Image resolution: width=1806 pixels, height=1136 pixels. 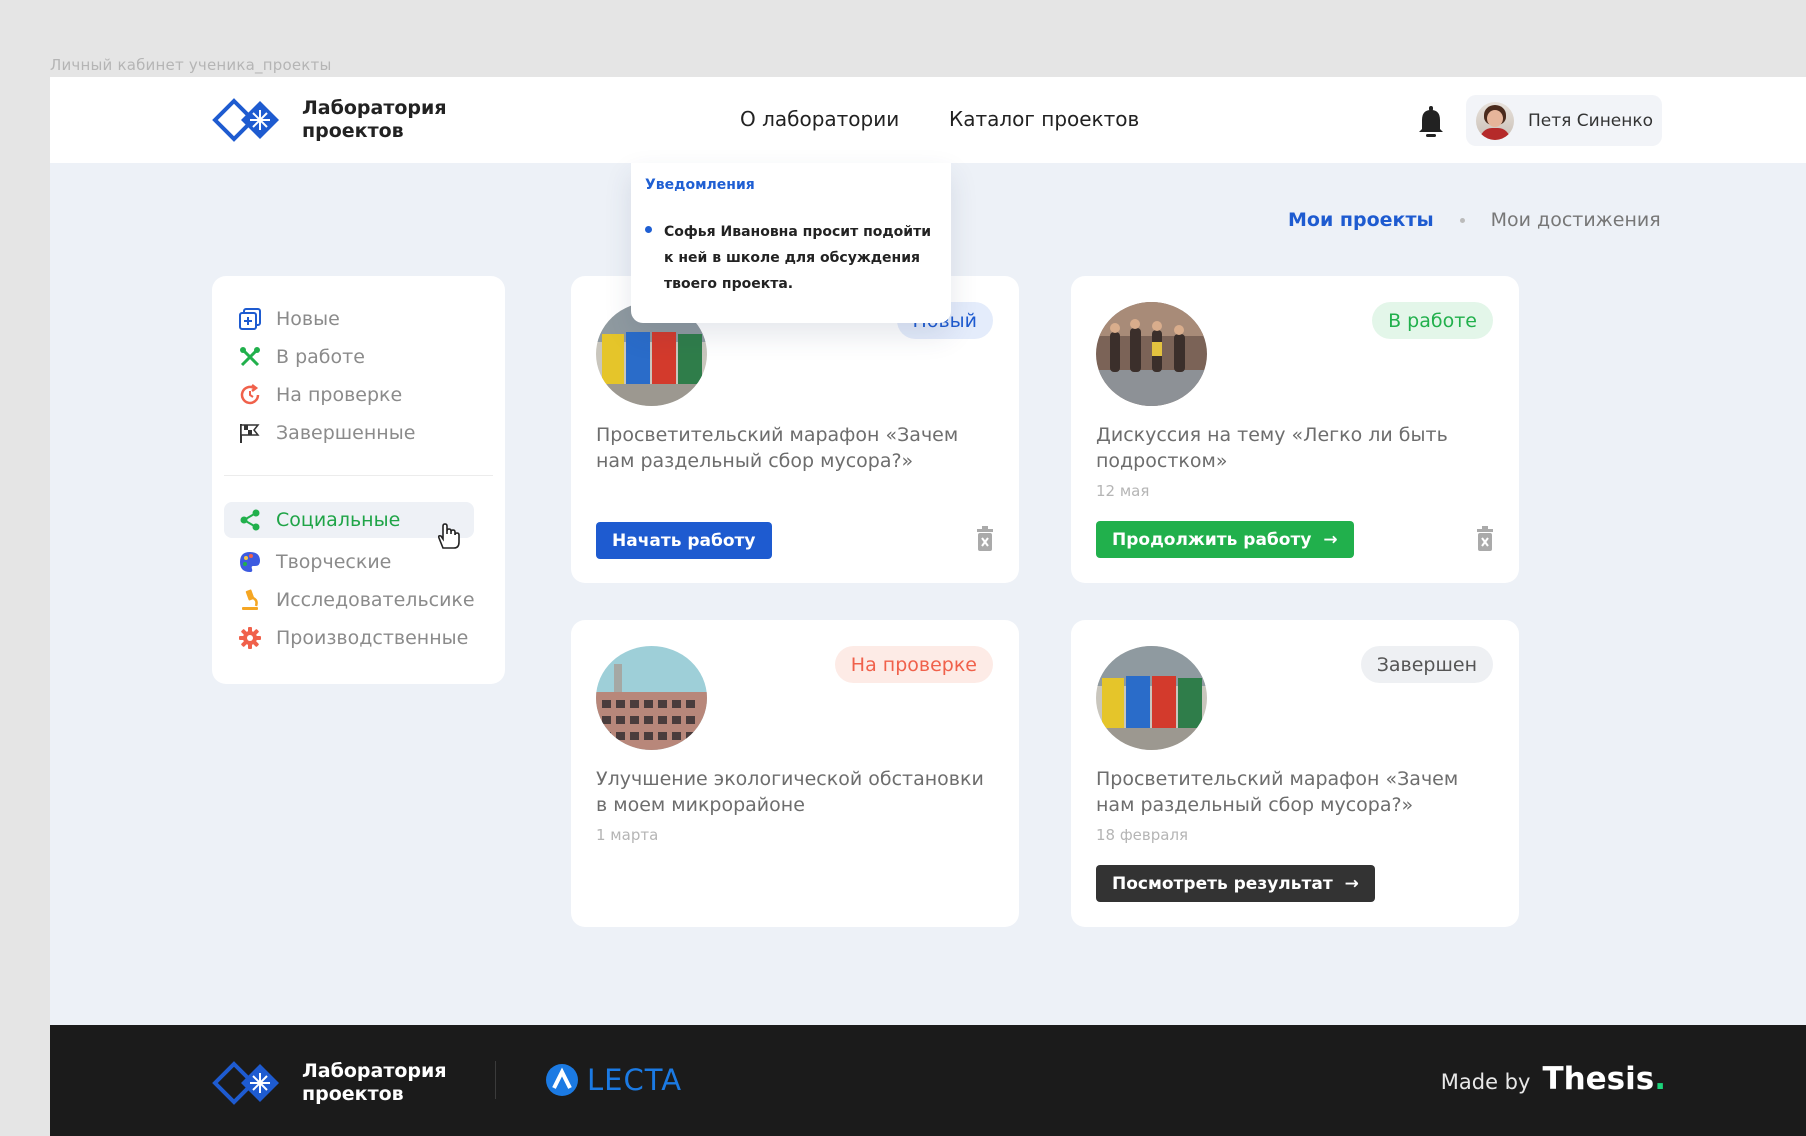 What do you see at coordinates (375, 600) in the screenshot?
I see `sidebar-item-label: Исследовательсике` at bounding box center [375, 600].